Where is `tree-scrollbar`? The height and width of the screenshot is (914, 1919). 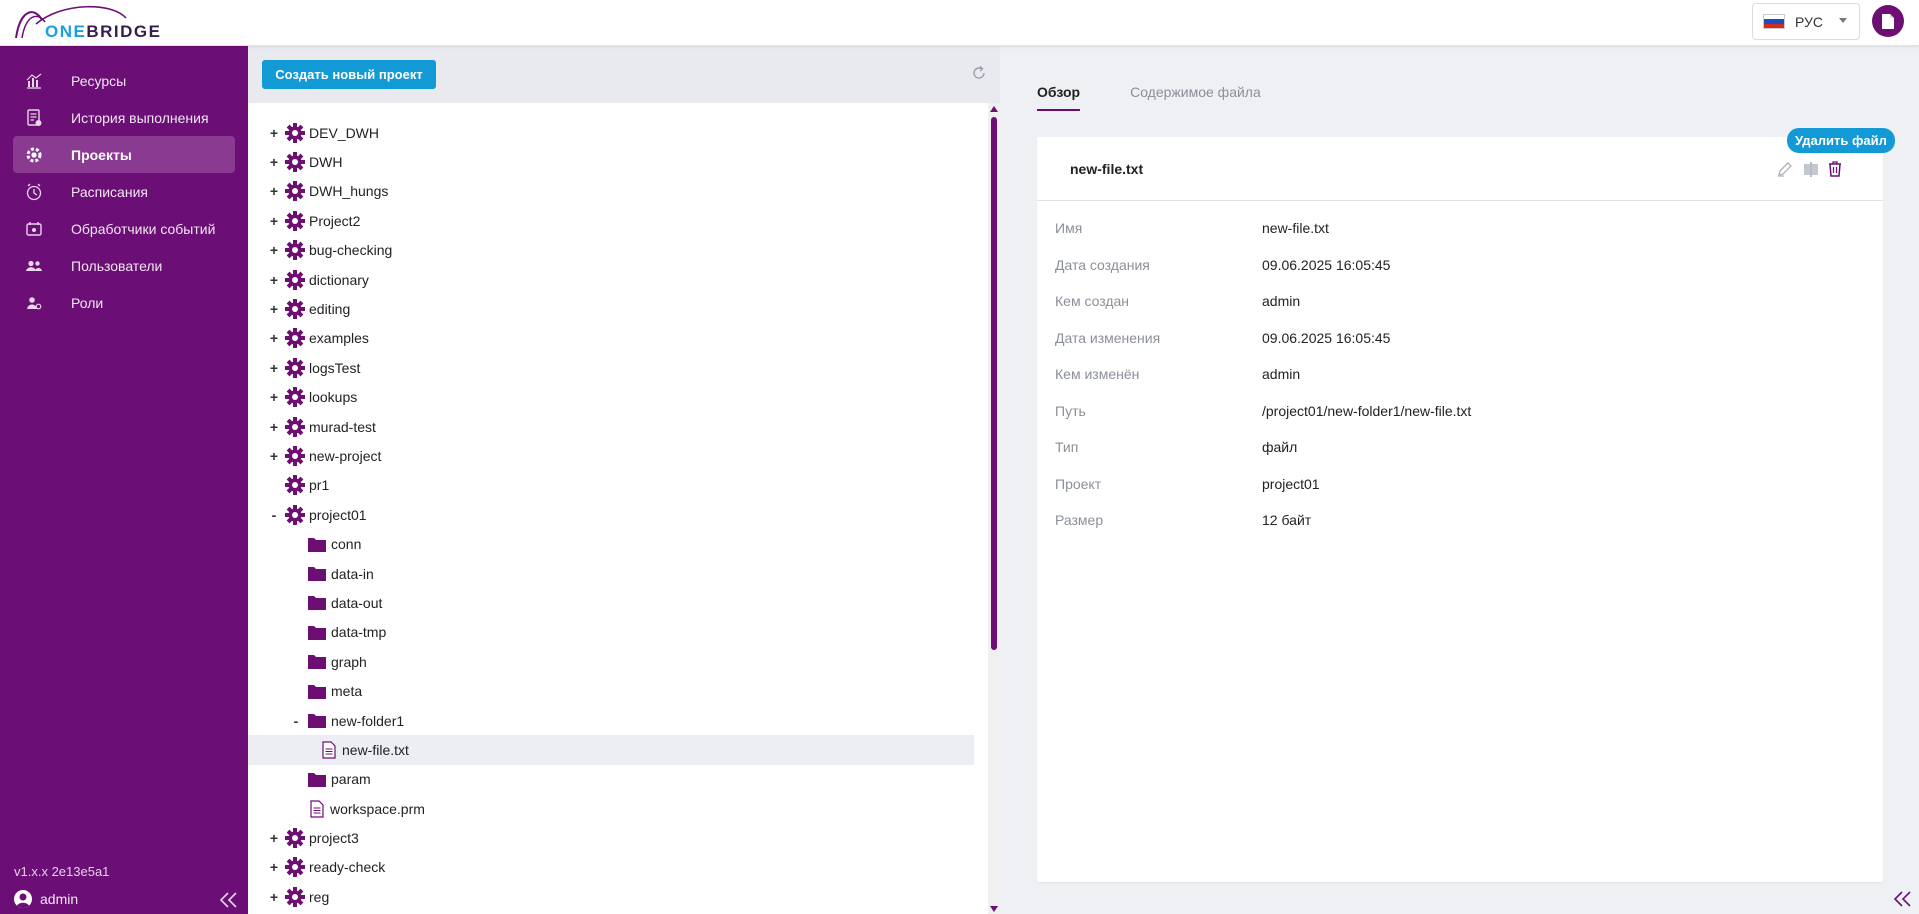 tree-scrollbar is located at coordinates (994, 508).